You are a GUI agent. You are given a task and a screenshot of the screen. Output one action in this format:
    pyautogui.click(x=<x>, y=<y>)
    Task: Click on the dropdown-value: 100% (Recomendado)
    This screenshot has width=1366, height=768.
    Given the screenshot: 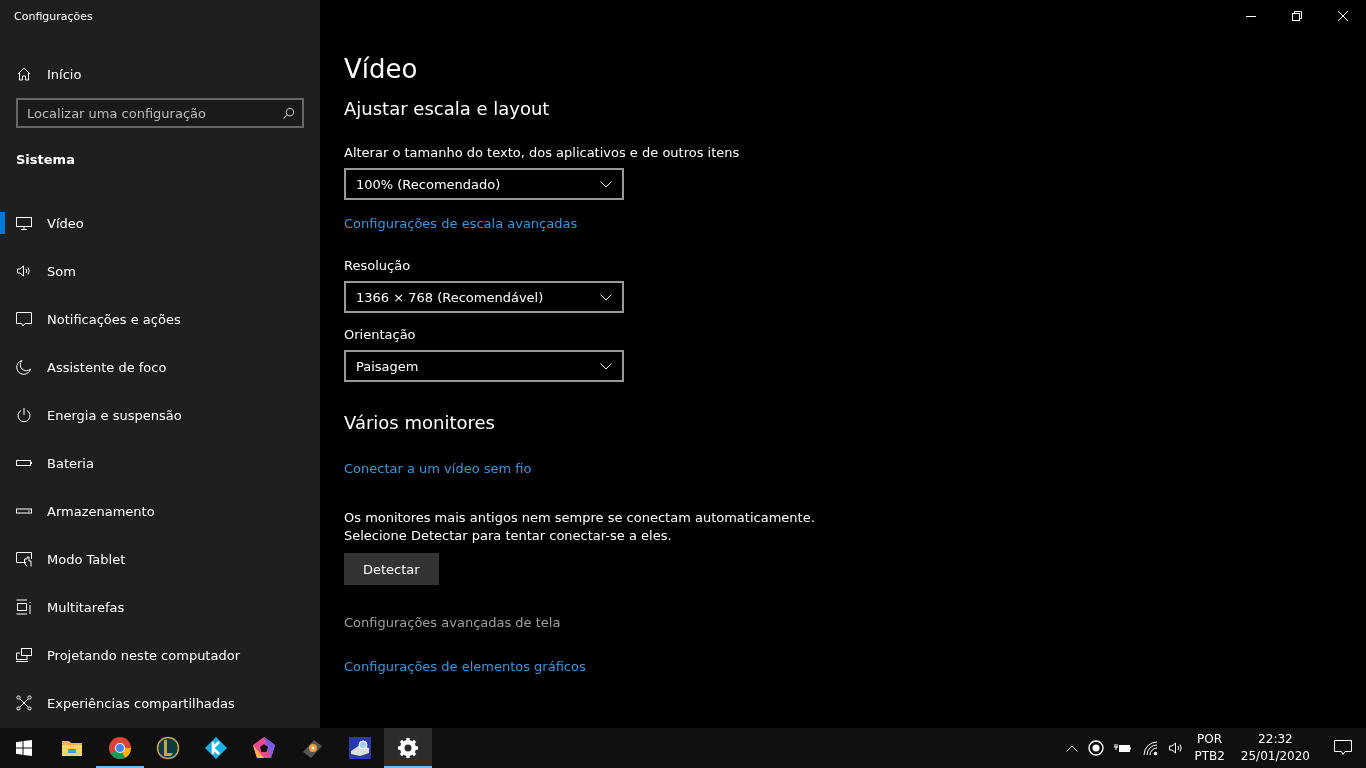 What is the action you would take?
    pyautogui.click(x=428, y=184)
    